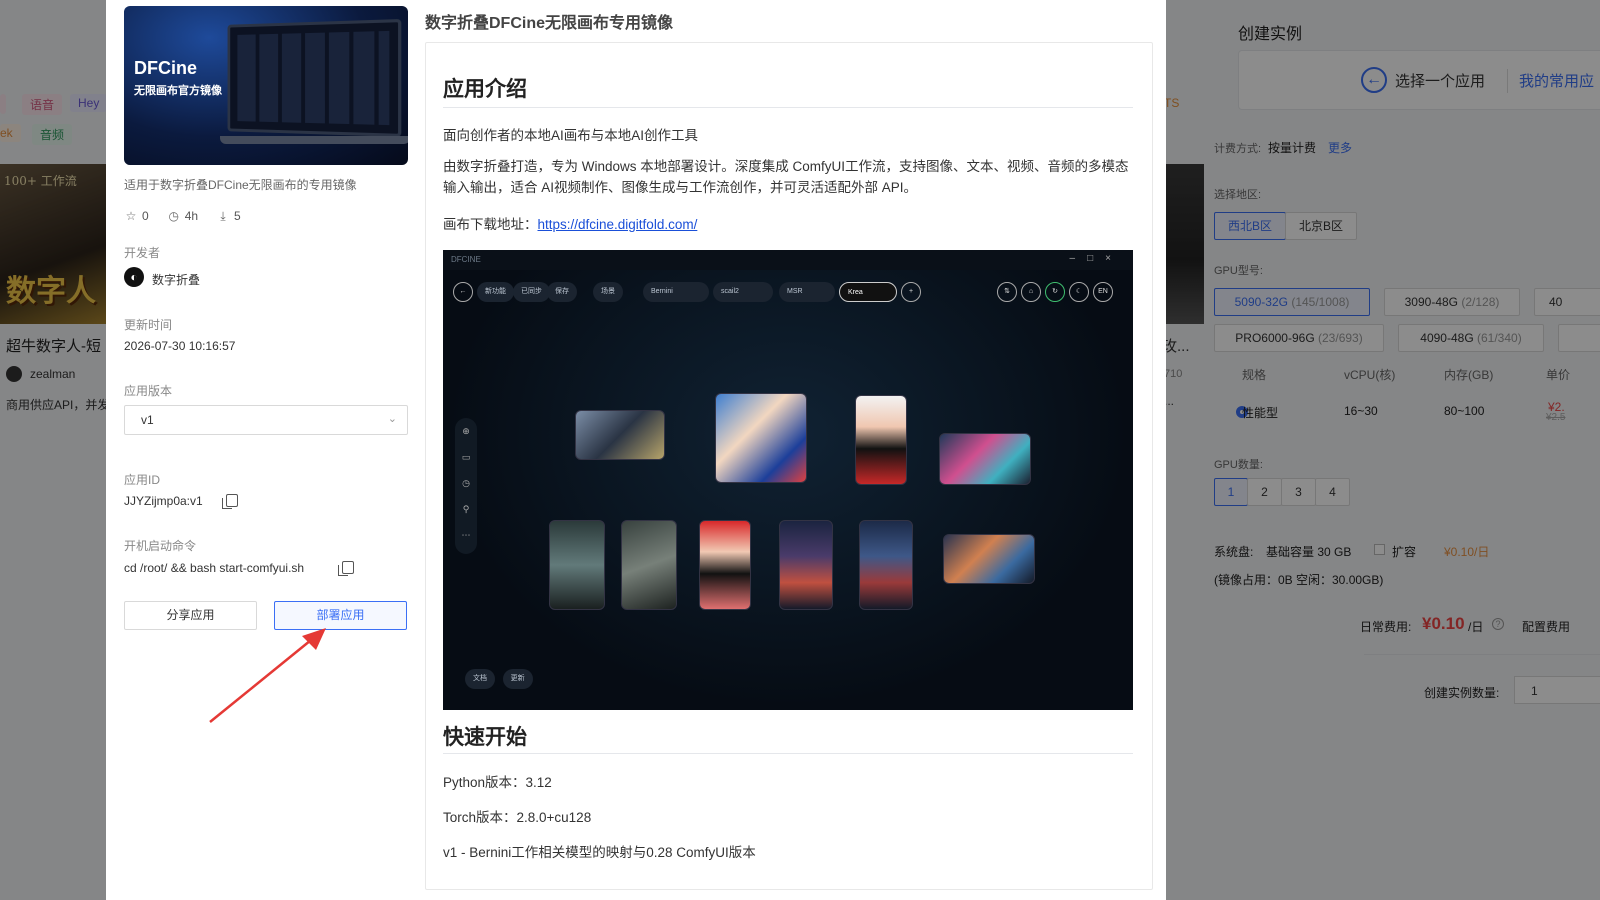  I want to click on shot-update-button: 更新, so click(517, 679).